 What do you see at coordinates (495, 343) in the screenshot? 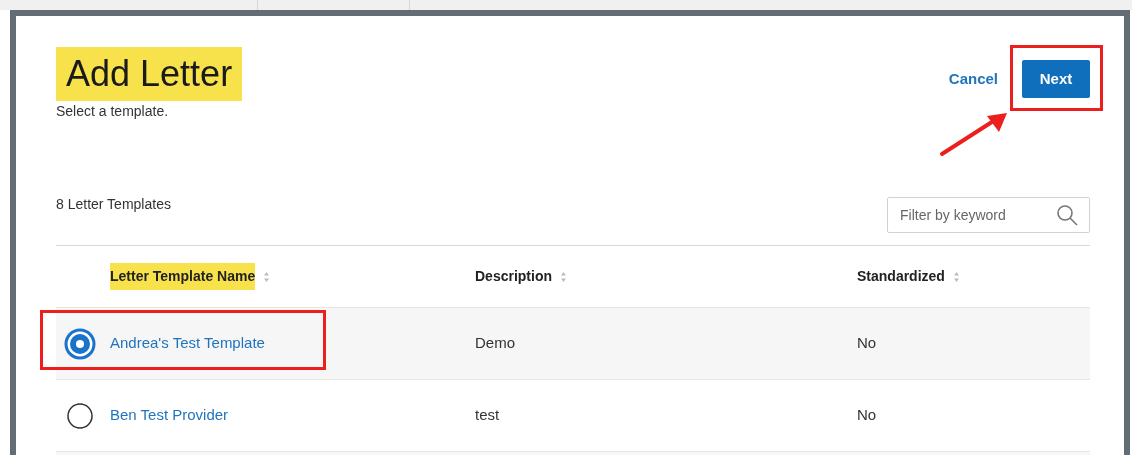
I see `table-cell-text: Demo` at bounding box center [495, 343].